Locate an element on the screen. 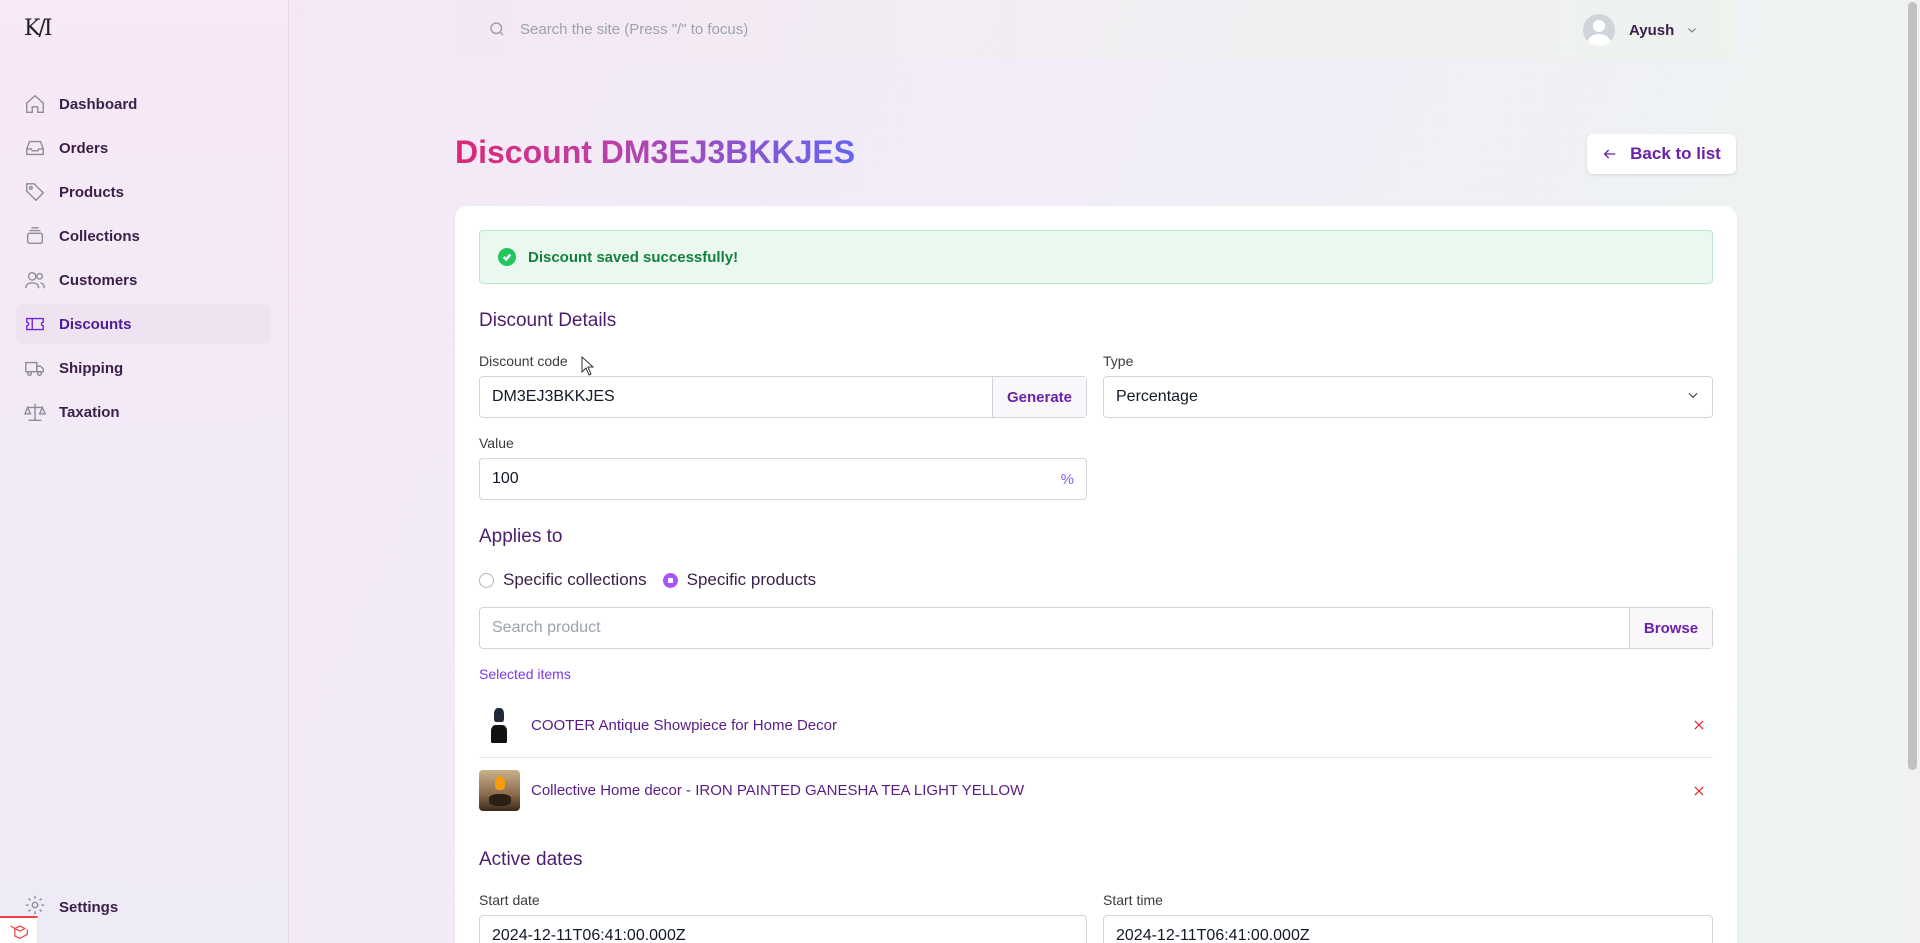 This screenshot has width=1920, height=943. discount-code-field: DM3EJ3BKKJES Generate is located at coordinates (783, 397).